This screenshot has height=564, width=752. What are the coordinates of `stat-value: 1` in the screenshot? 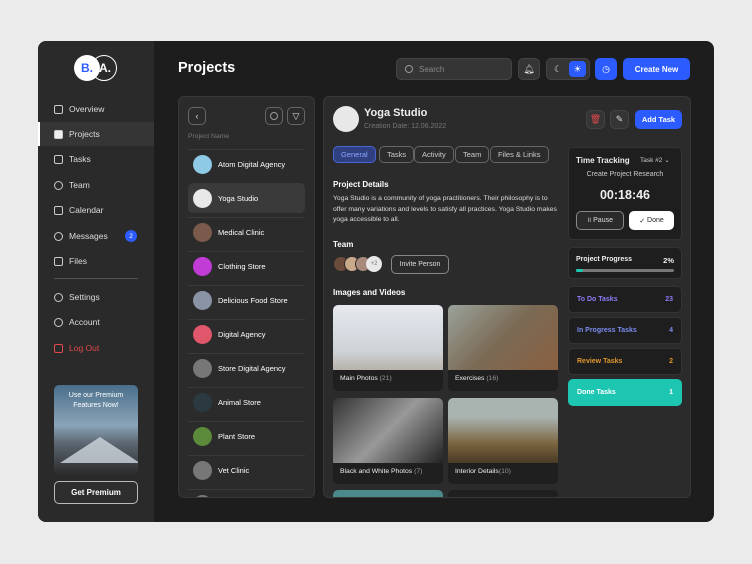 It's located at (671, 392).